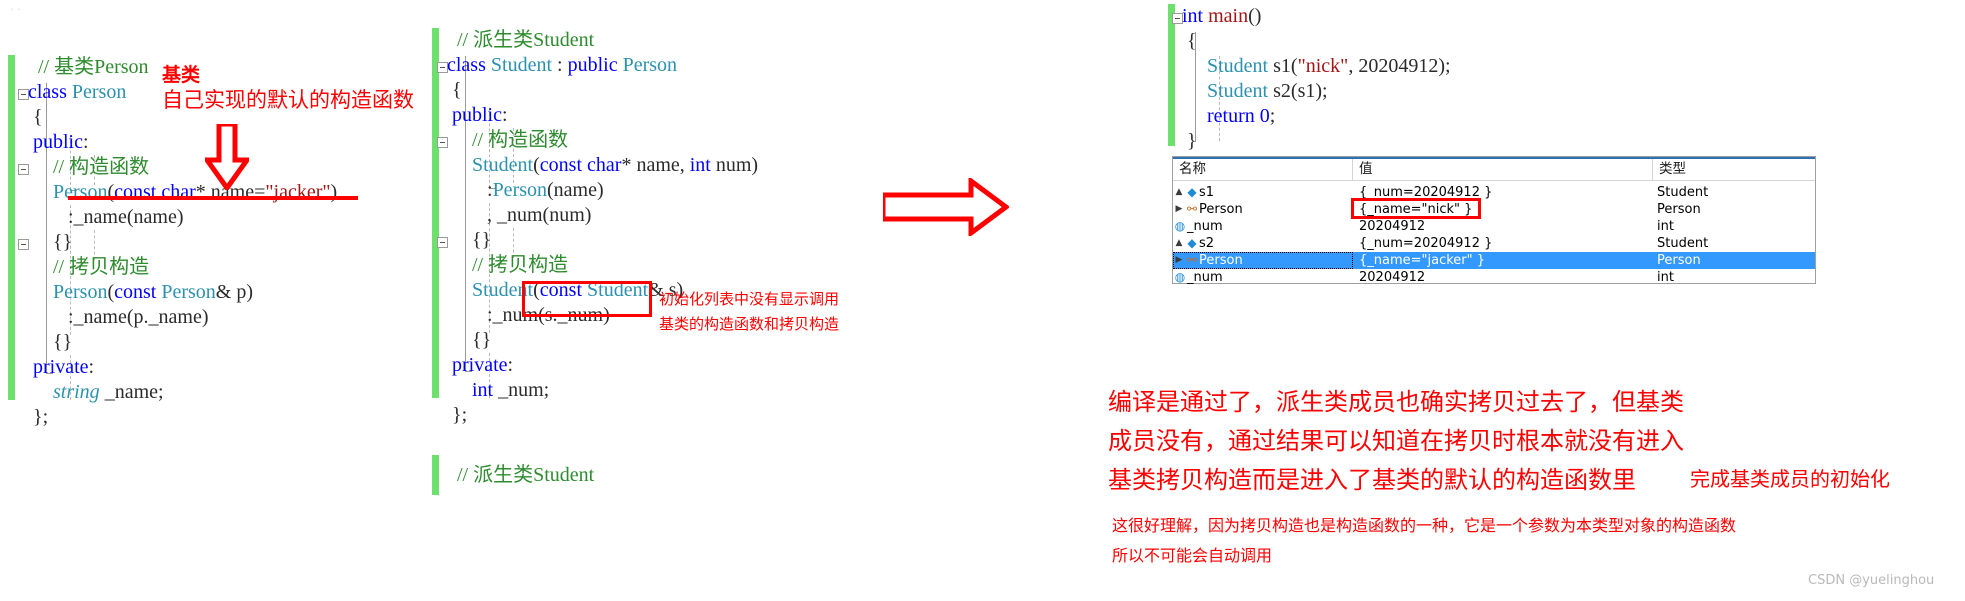 The height and width of the screenshot is (601, 1965). What do you see at coordinates (181, 75) in the screenshot?
I see `annotation-base-label: 基类` at bounding box center [181, 75].